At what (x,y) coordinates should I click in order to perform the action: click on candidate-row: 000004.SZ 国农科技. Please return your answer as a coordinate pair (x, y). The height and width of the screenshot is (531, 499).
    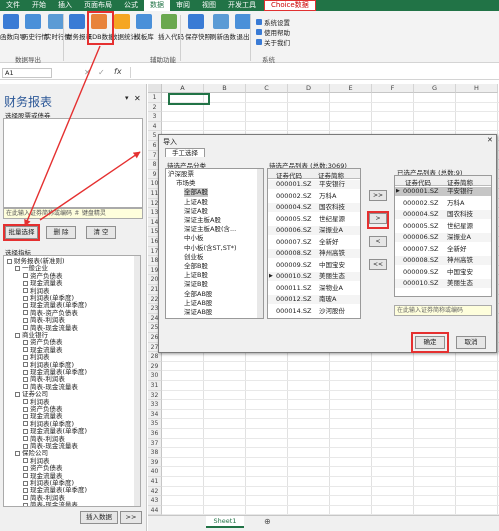
    Looking at the image, I should click on (314, 207).